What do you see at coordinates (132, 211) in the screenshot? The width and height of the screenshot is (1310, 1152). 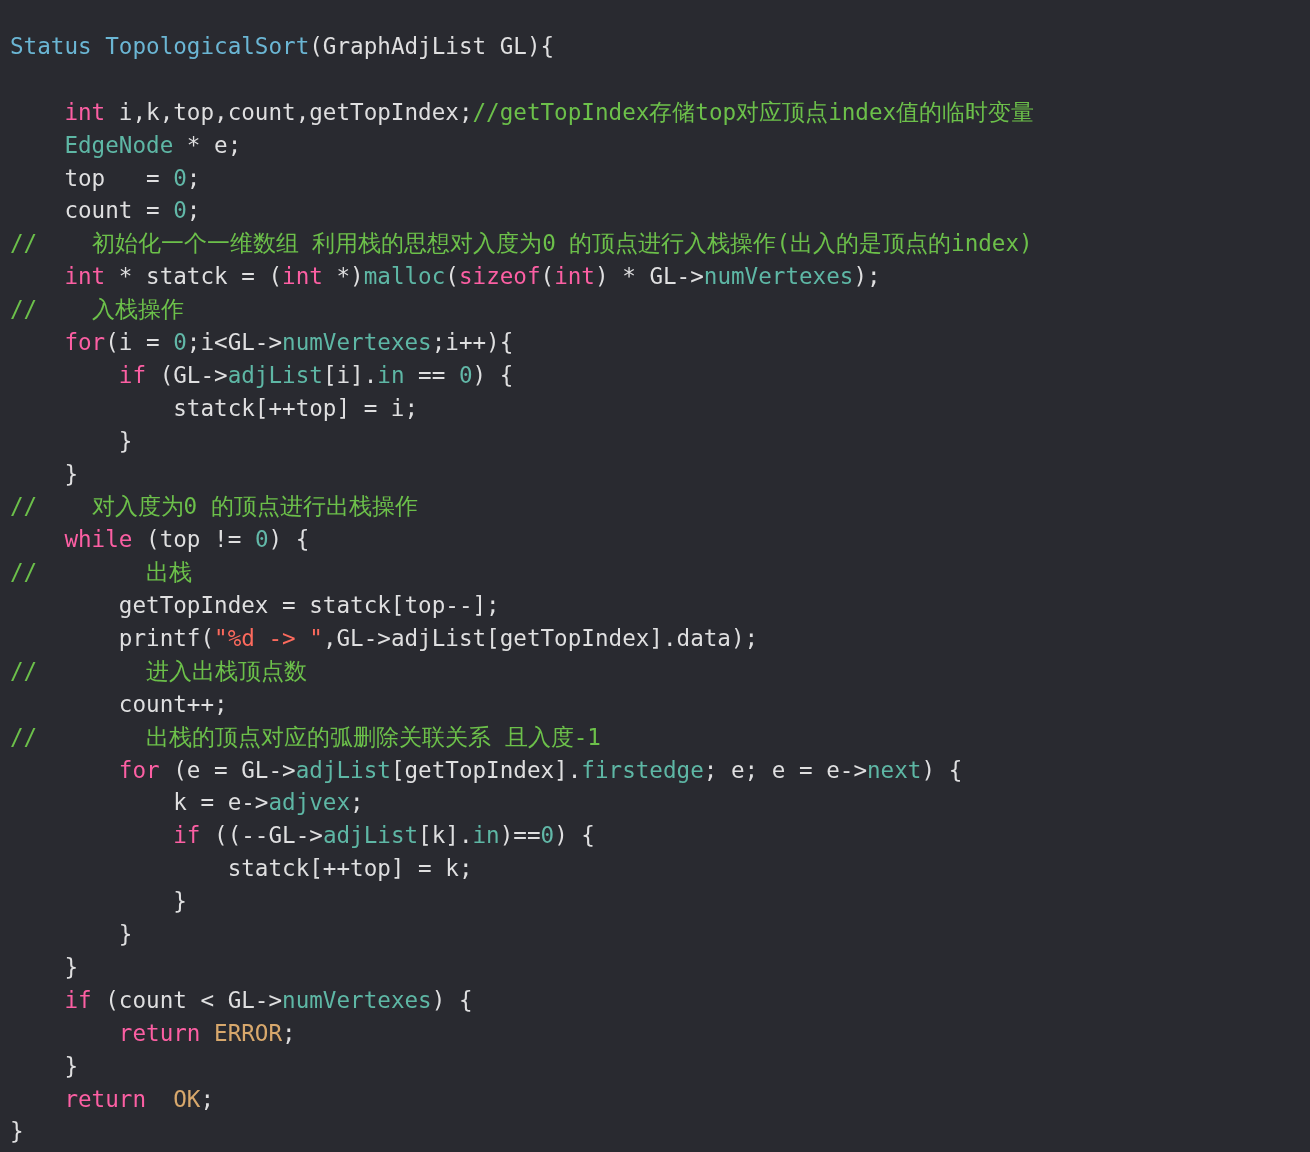 I see `code-line: count = 0;` at bounding box center [132, 211].